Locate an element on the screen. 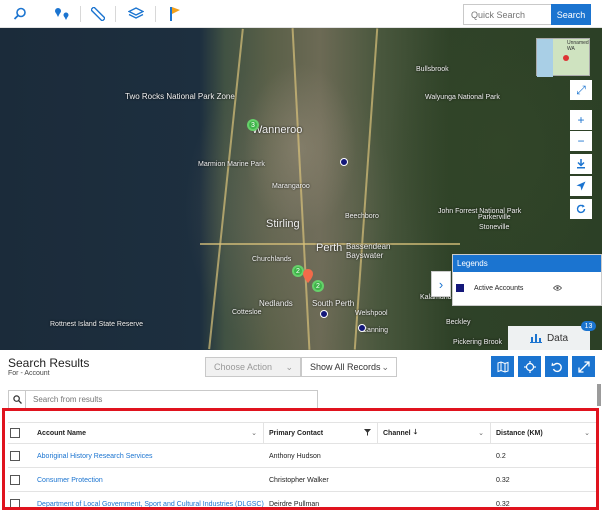 This screenshot has height=510, width=602. column-label: Account Name is located at coordinates (62, 433).